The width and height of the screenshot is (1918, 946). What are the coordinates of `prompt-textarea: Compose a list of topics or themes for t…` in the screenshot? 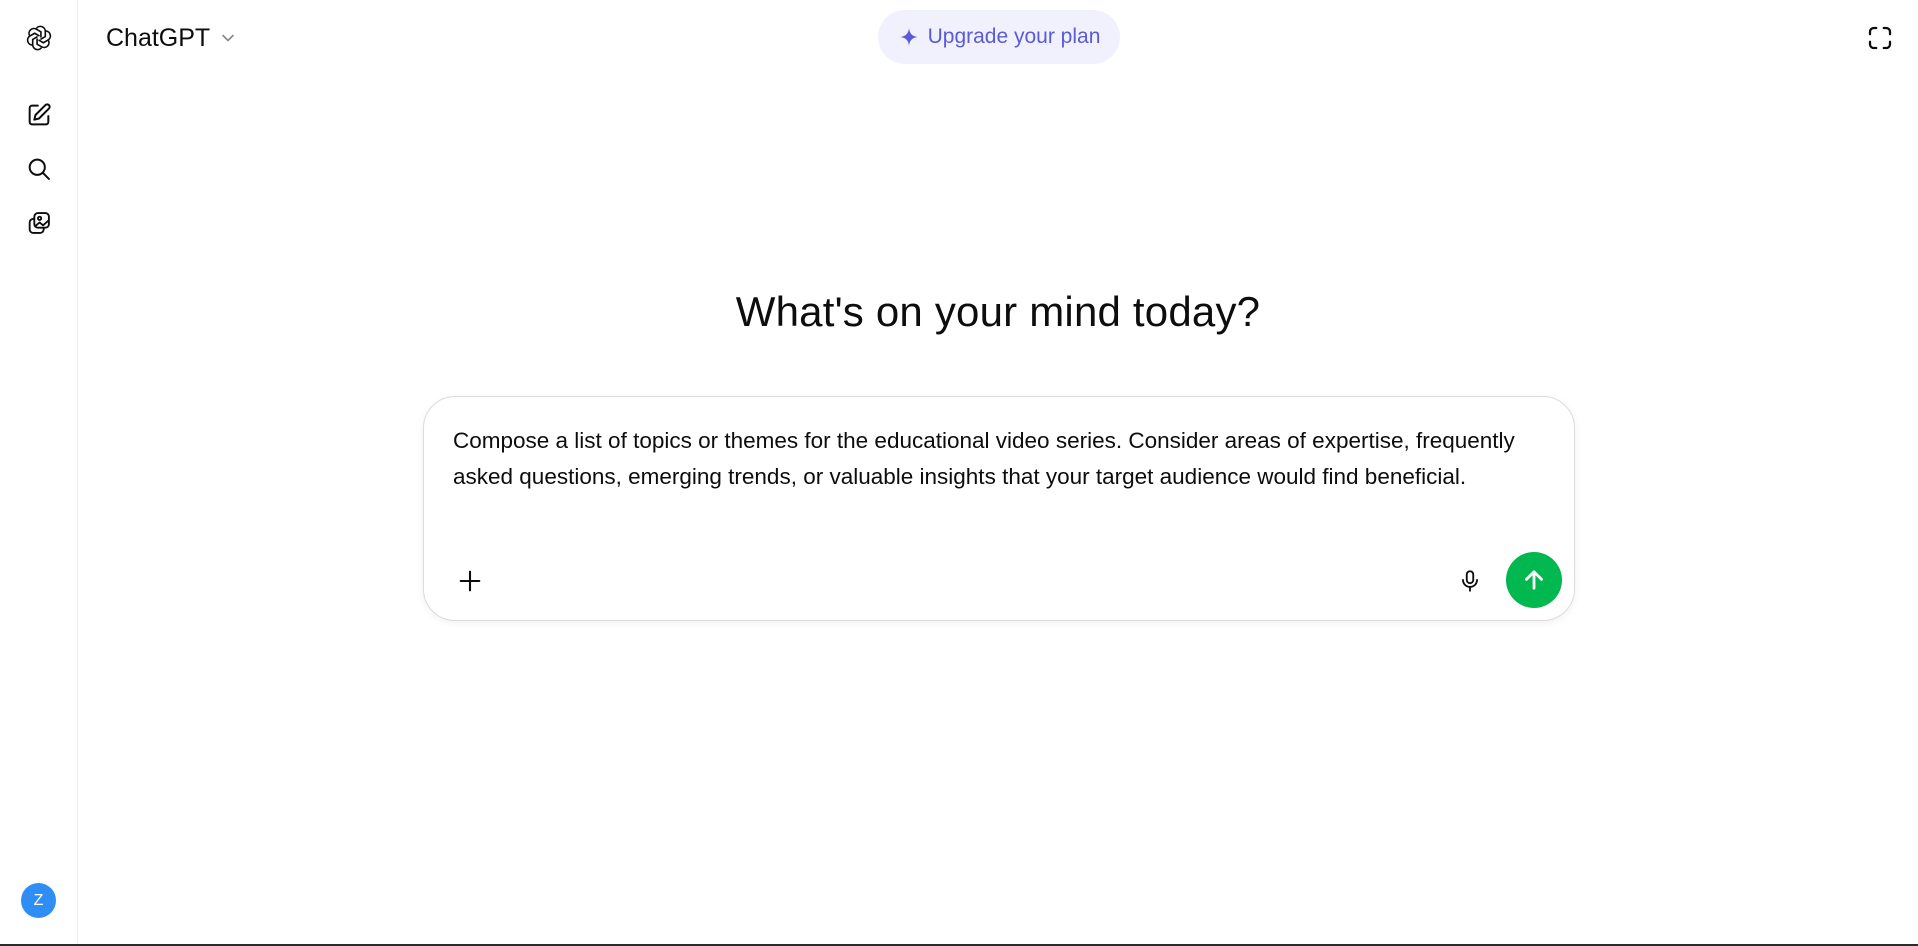 It's located at (1003, 459).